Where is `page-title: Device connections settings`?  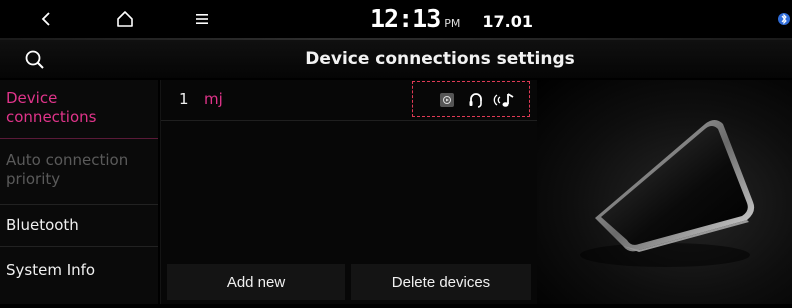
page-title: Device connections settings is located at coordinates (440, 59).